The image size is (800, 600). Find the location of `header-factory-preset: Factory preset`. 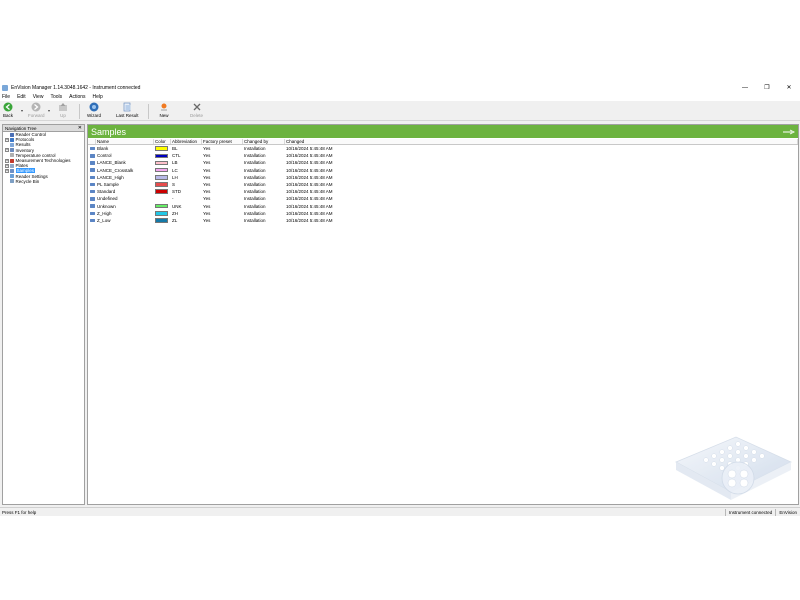

header-factory-preset: Factory preset is located at coordinates (222, 141).